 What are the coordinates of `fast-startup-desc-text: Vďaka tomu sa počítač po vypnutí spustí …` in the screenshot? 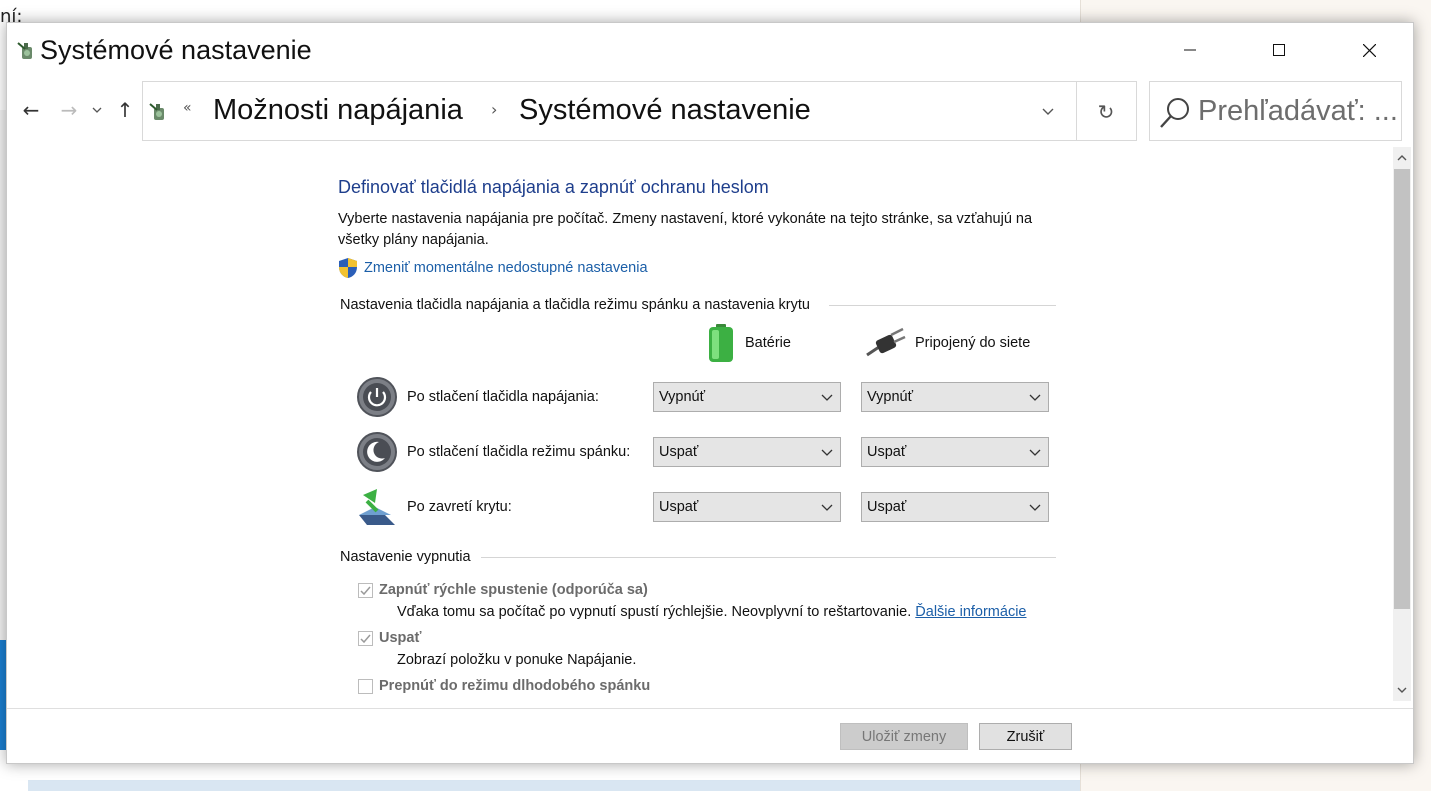 It's located at (654, 612).